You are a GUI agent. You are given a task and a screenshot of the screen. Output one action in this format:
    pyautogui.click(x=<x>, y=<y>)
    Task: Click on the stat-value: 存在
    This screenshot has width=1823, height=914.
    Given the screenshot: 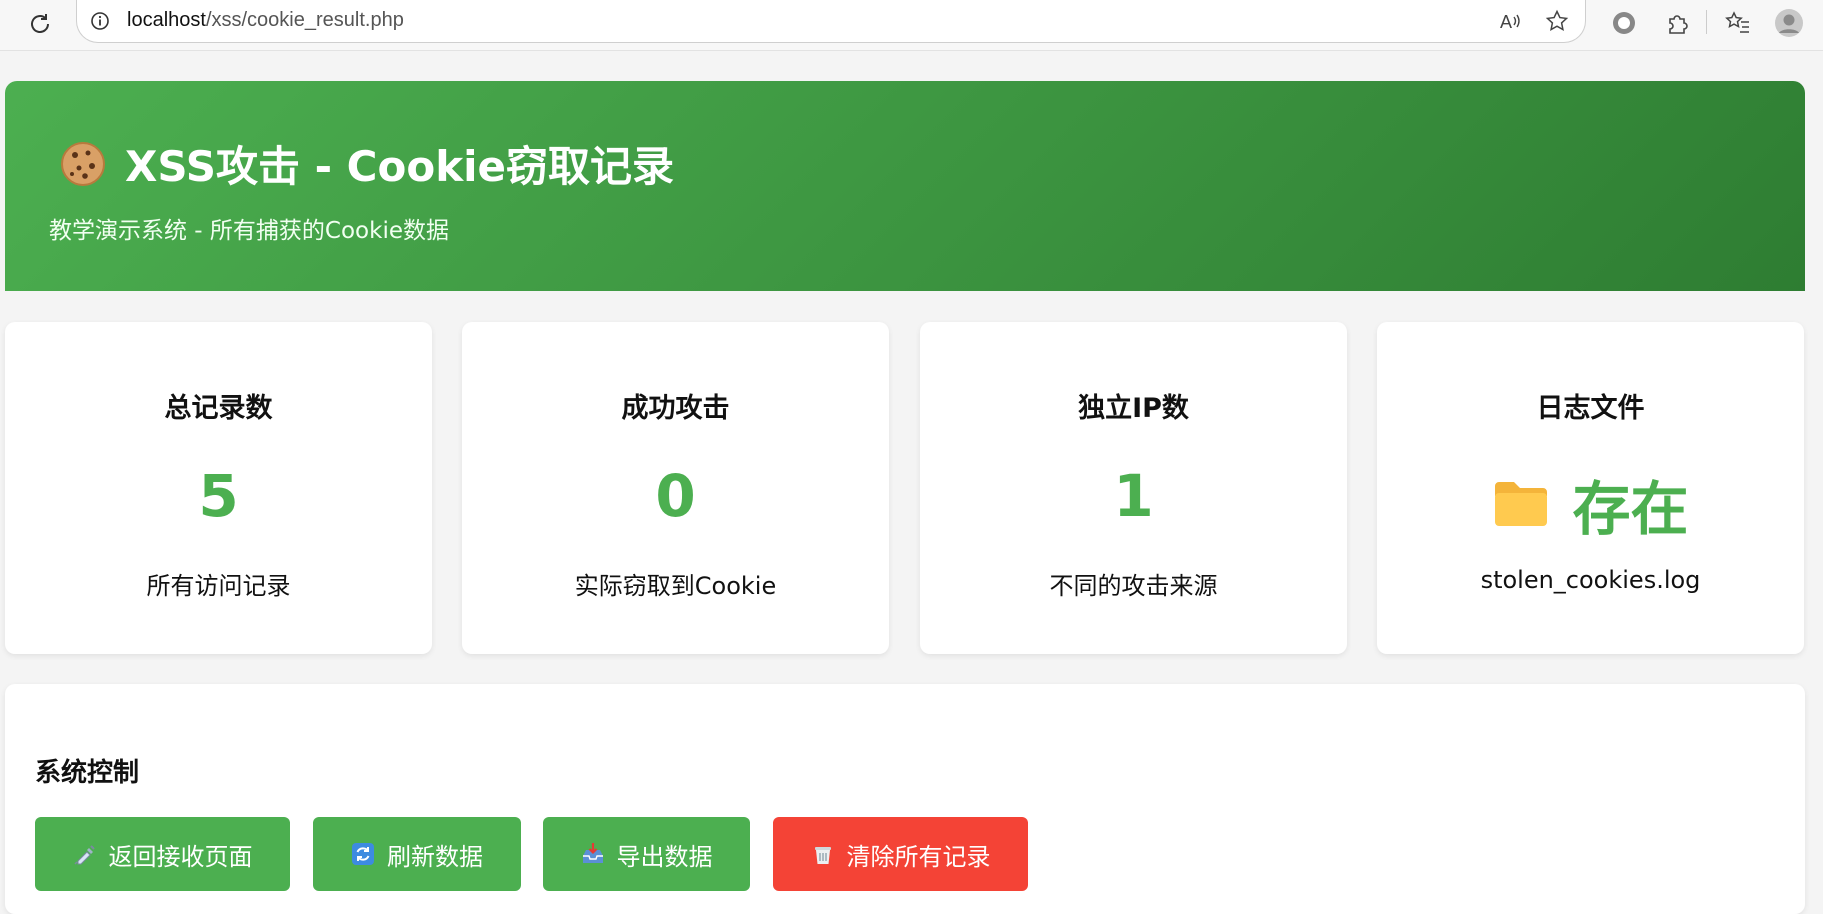 What is the action you would take?
    pyautogui.click(x=1590, y=504)
    